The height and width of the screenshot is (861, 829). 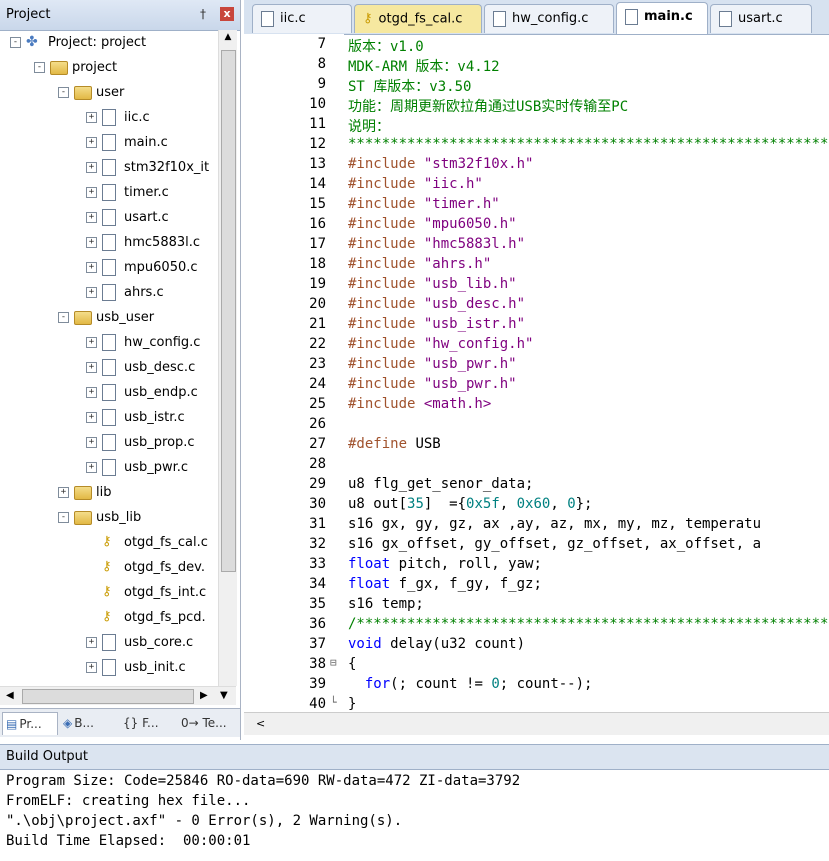 I want to click on tree-item: + usb_pwr.c, so click(x=109, y=468).